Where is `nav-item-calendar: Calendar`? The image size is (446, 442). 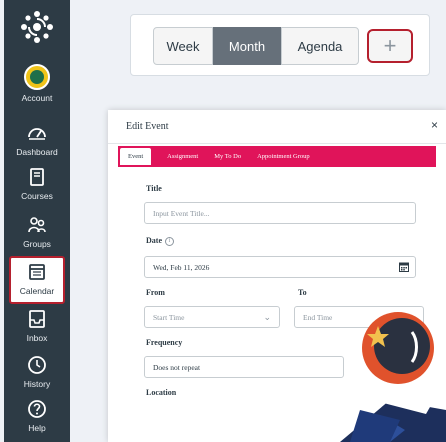
nav-item-calendar: Calendar is located at coordinates (37, 280).